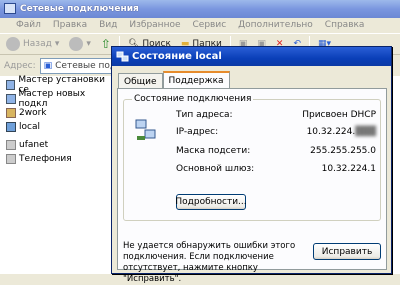 The height and width of the screenshot is (285, 400). Describe the element at coordinates (345, 25) in the screenshot. I see `menu-help: Справка` at that location.